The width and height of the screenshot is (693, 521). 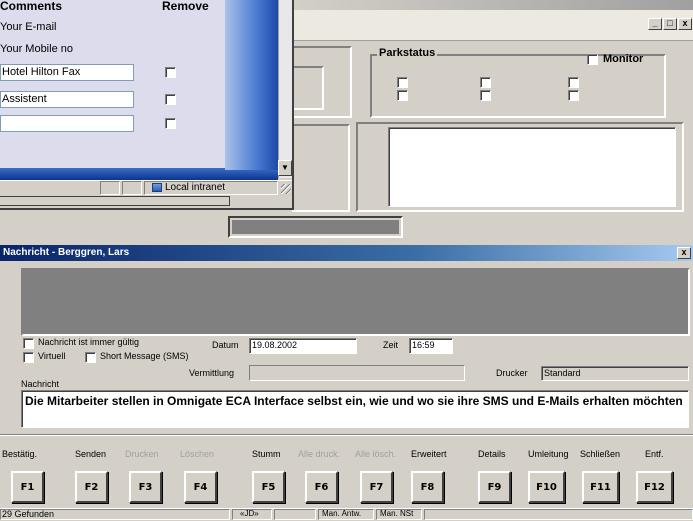 What do you see at coordinates (212, 373) in the screenshot?
I see `vermittlung-label: Vermittlung` at bounding box center [212, 373].